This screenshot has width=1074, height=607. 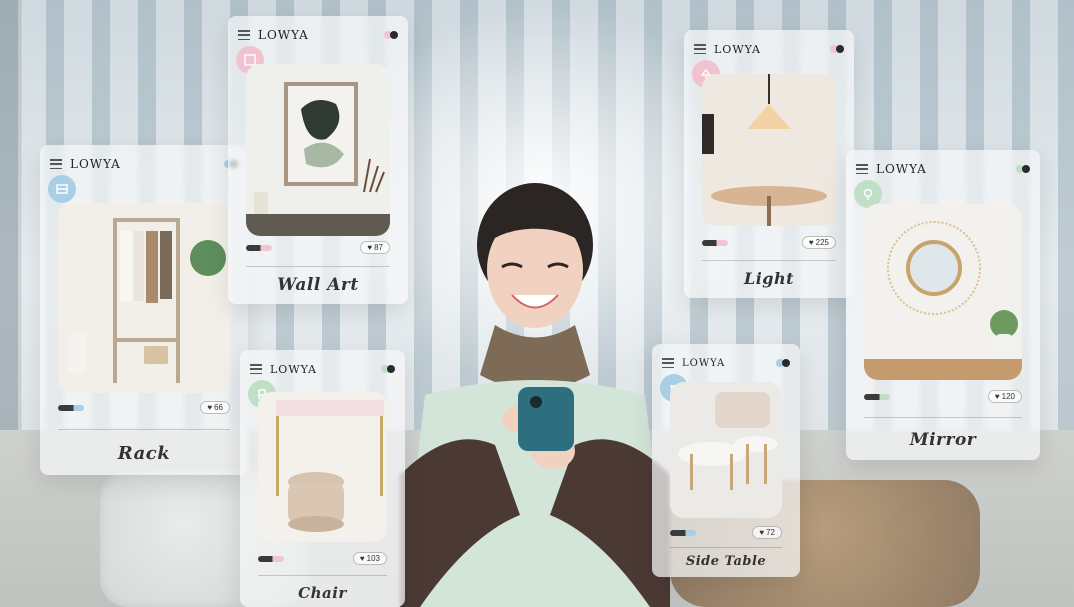 I want to click on like-button: ♥ 66, so click(x=215, y=407).